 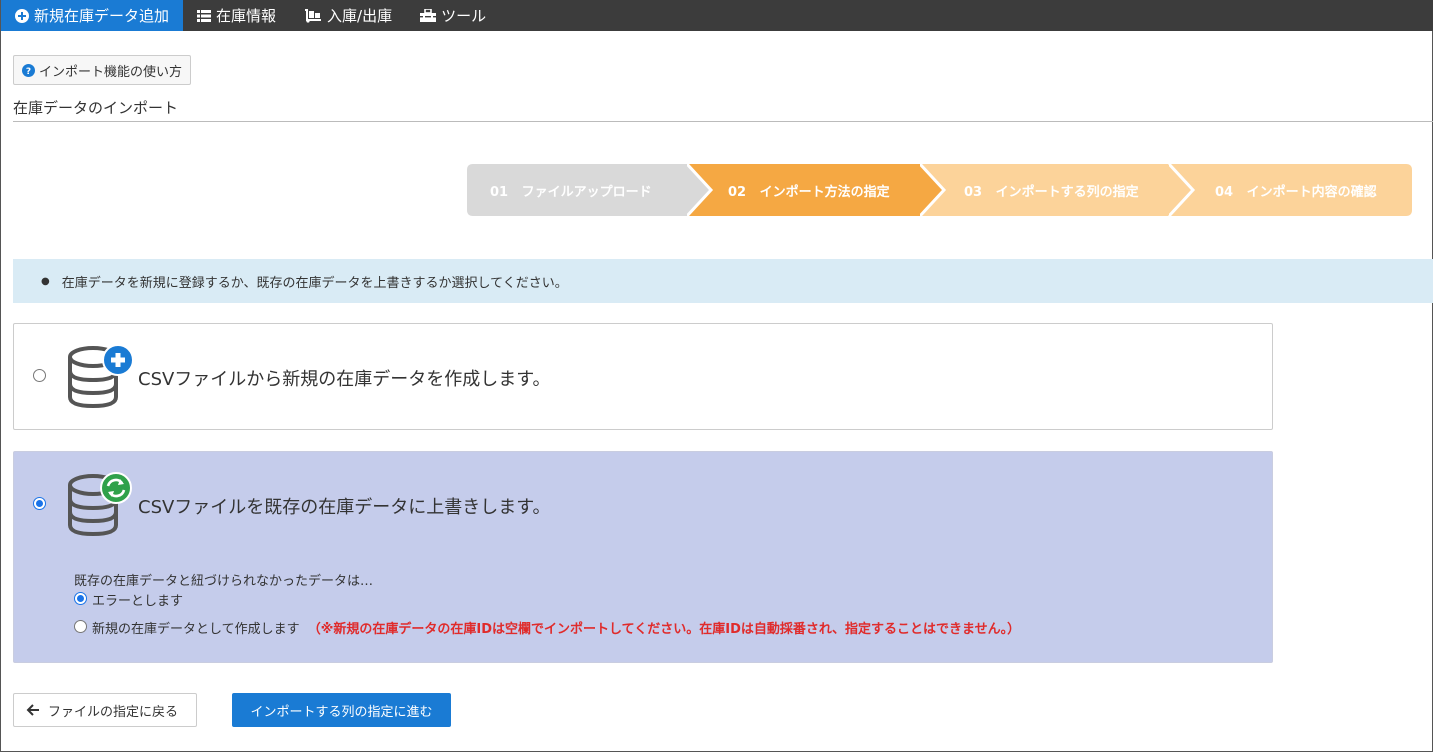 What do you see at coordinates (102, 16) in the screenshot?
I see `nav-item-label: 新規在庫データ追加` at bounding box center [102, 16].